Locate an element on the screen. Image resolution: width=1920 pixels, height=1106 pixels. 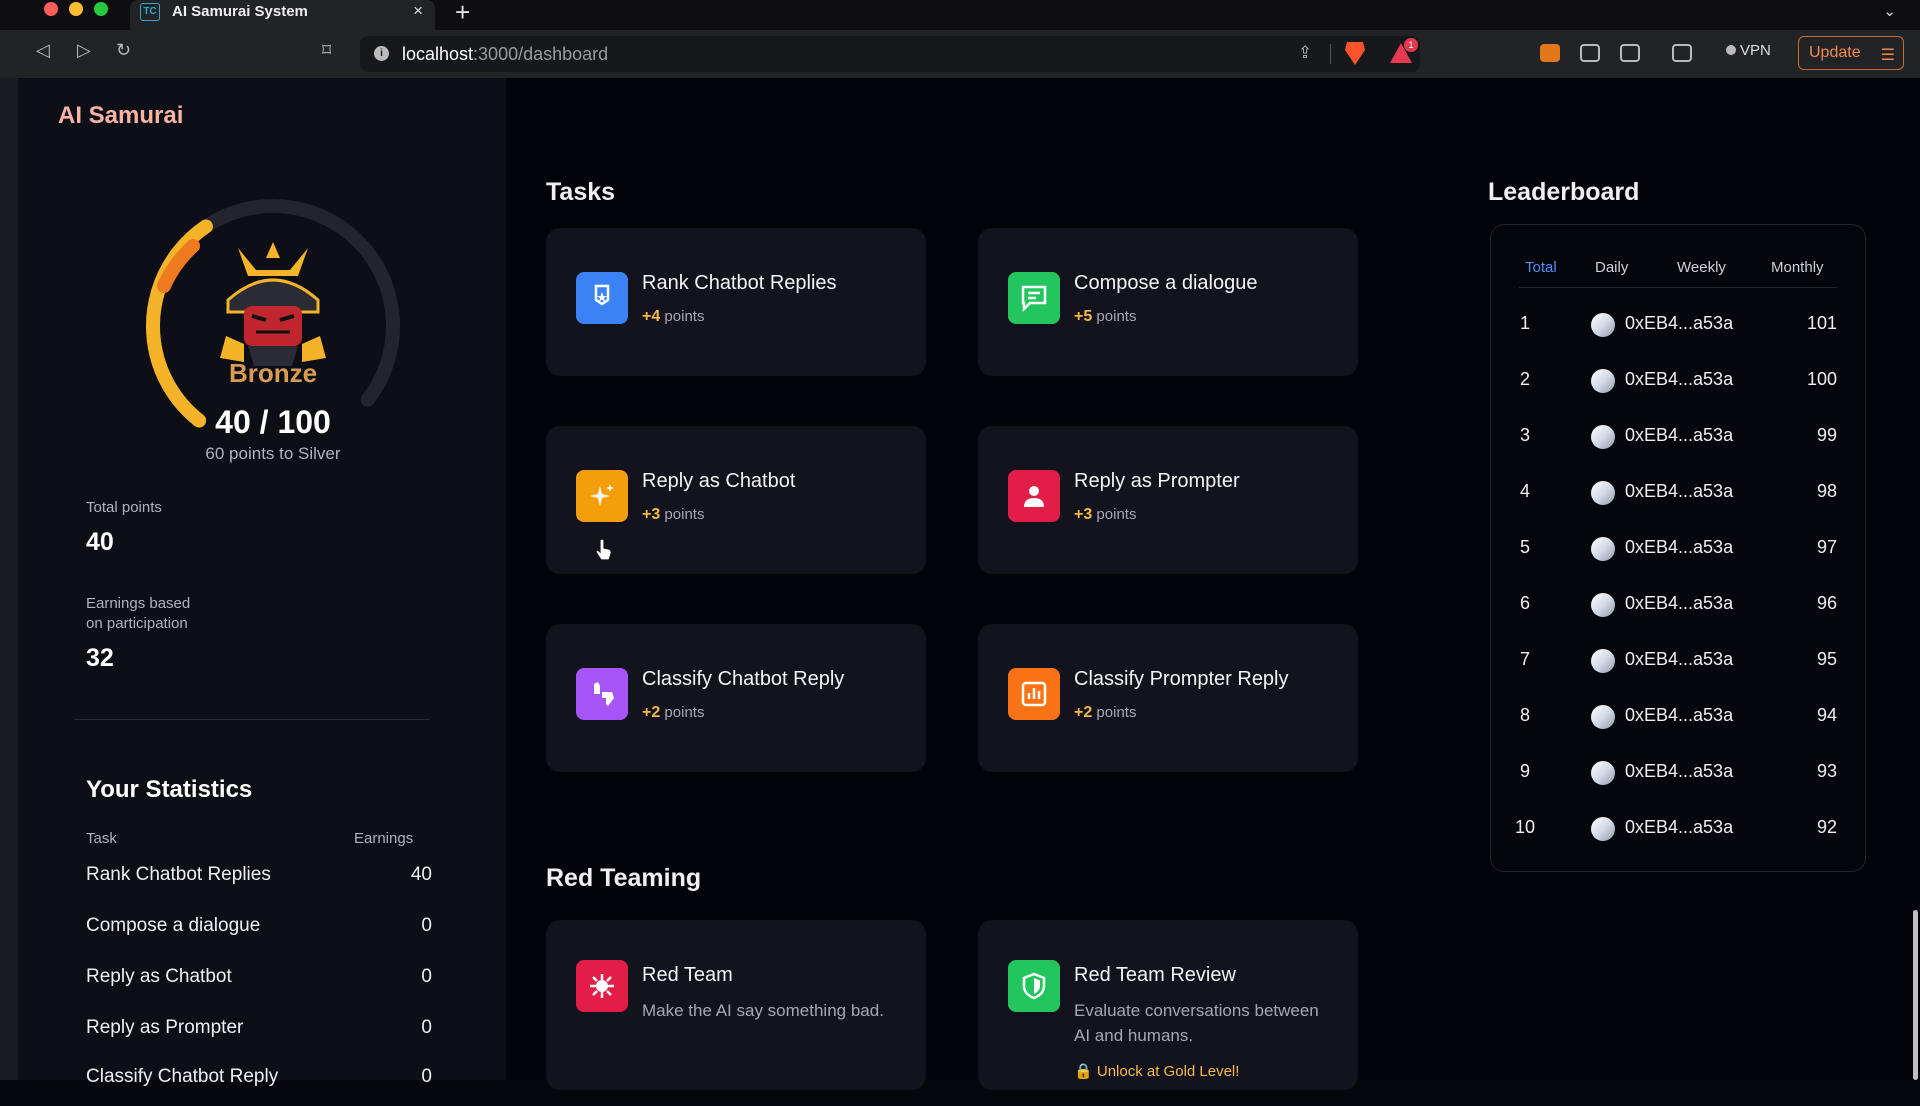
rank-next-level-text: 60 points to Silver is located at coordinates (273, 453).